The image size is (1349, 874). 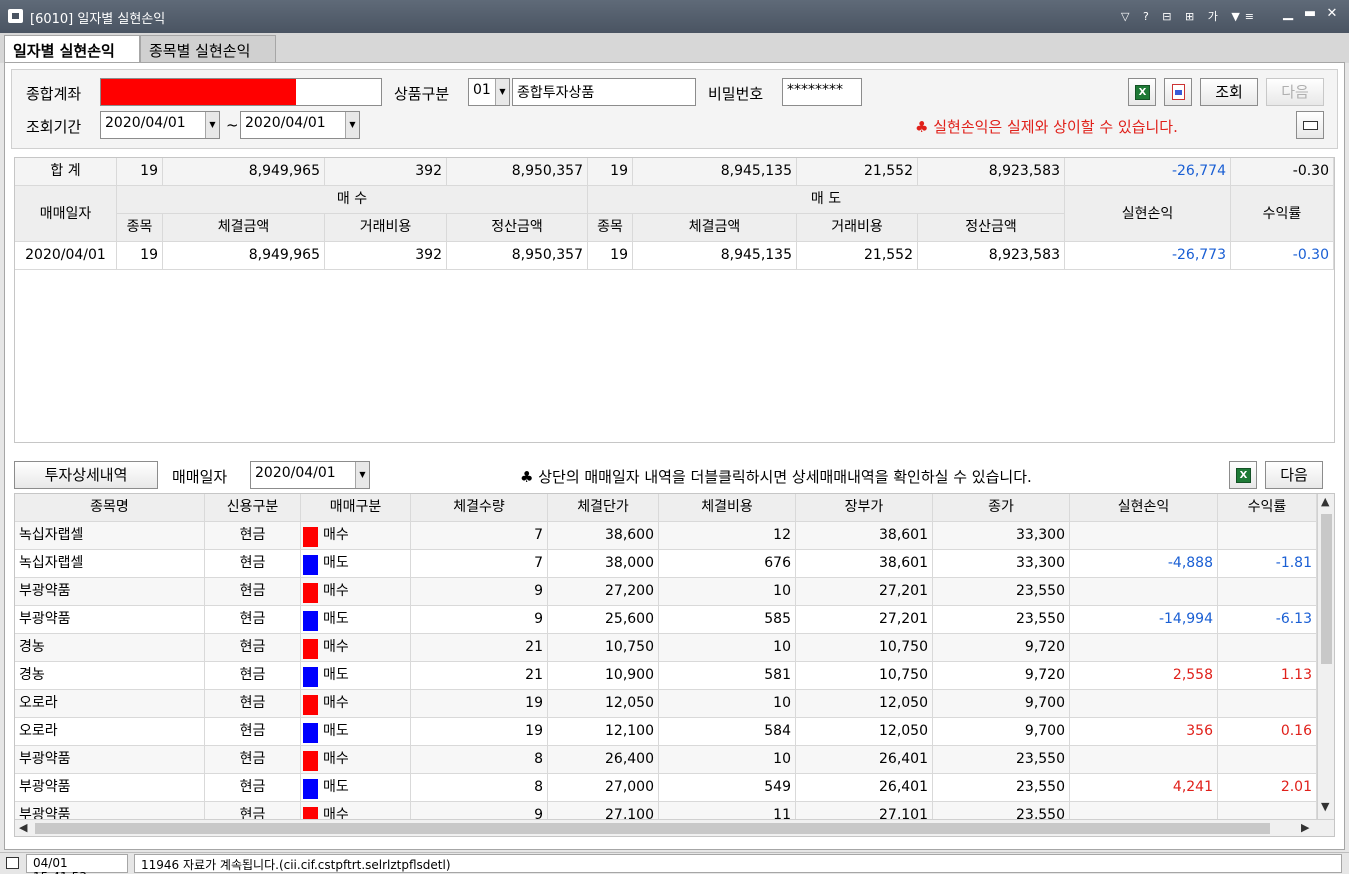 What do you see at coordinates (727, 508) in the screenshot?
I see `detail-header-cost: 체결비용` at bounding box center [727, 508].